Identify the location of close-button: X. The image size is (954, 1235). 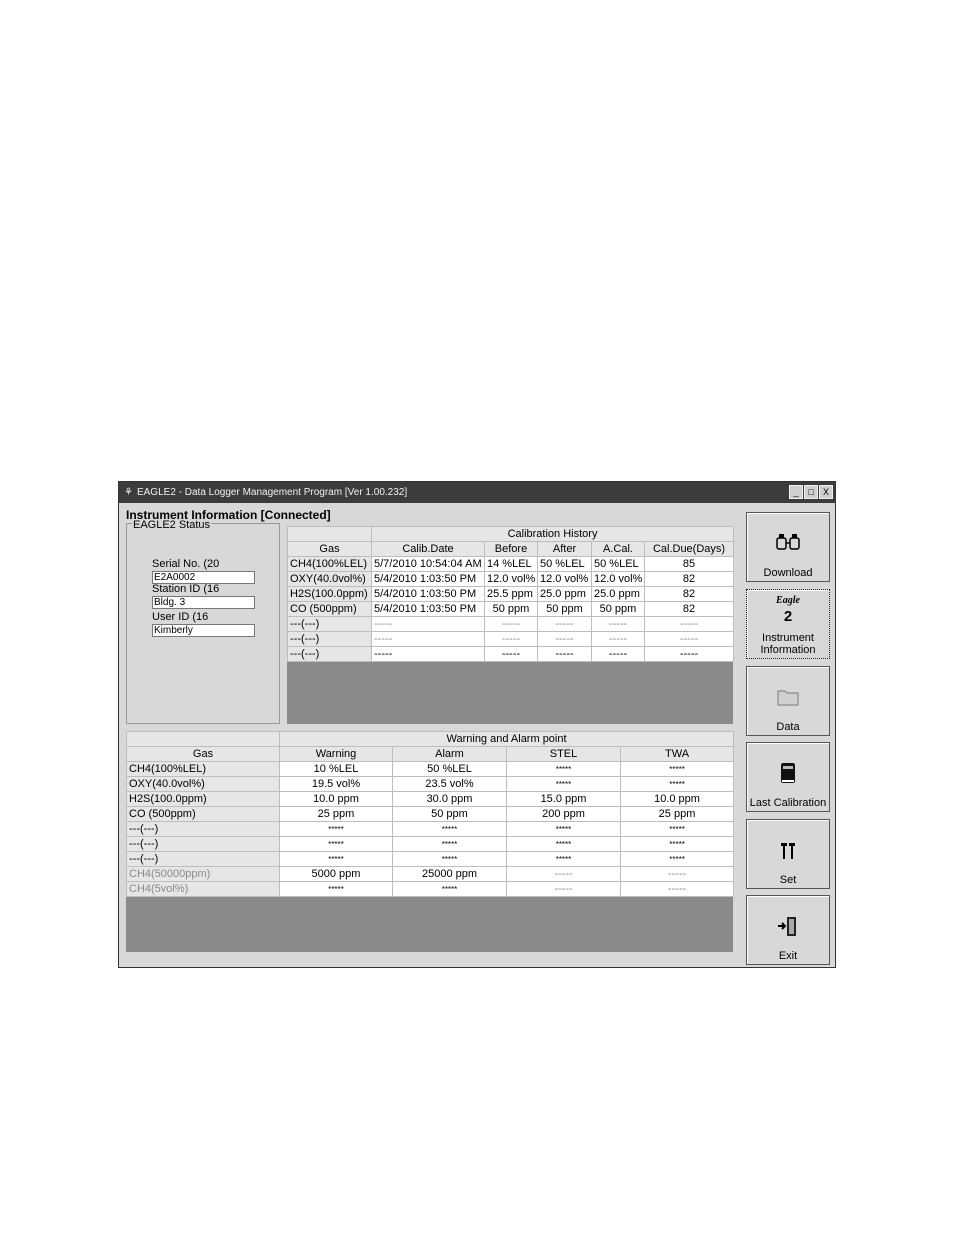
(826, 492).